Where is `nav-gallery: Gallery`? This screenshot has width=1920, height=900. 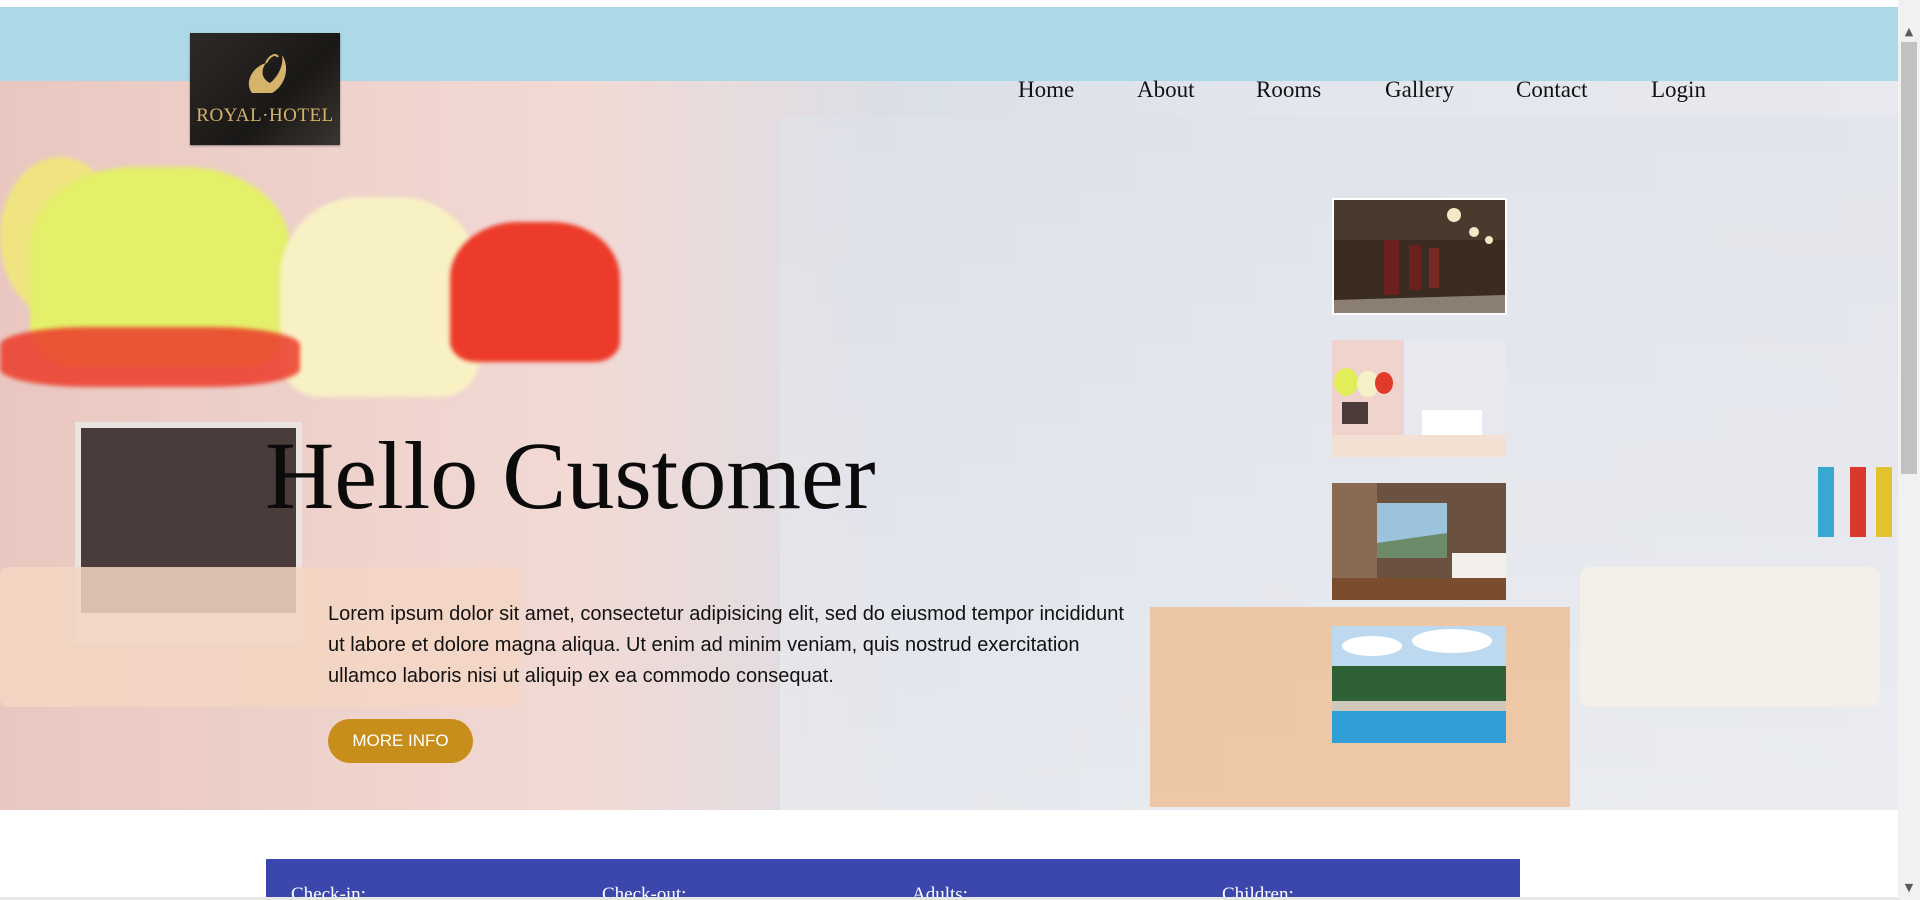 nav-gallery: Gallery is located at coordinates (1419, 90).